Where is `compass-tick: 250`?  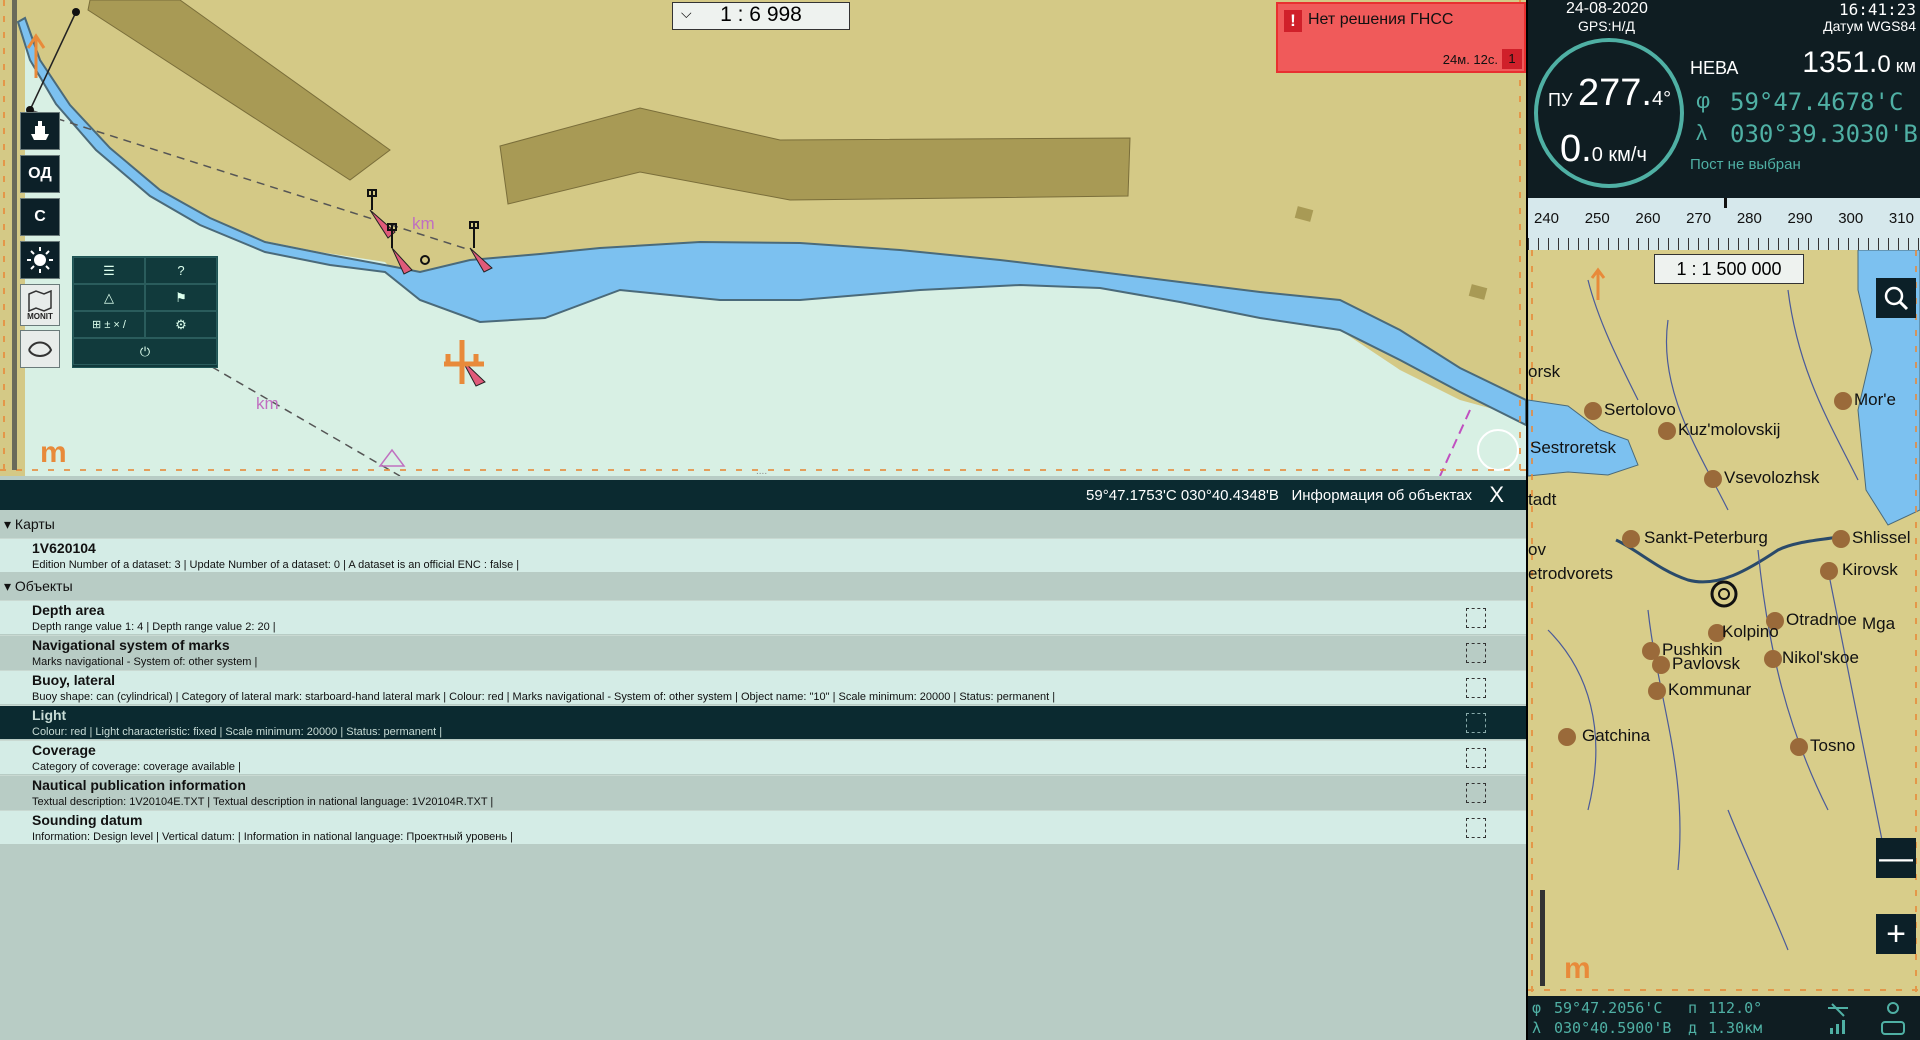 compass-tick: 250 is located at coordinates (1597, 218).